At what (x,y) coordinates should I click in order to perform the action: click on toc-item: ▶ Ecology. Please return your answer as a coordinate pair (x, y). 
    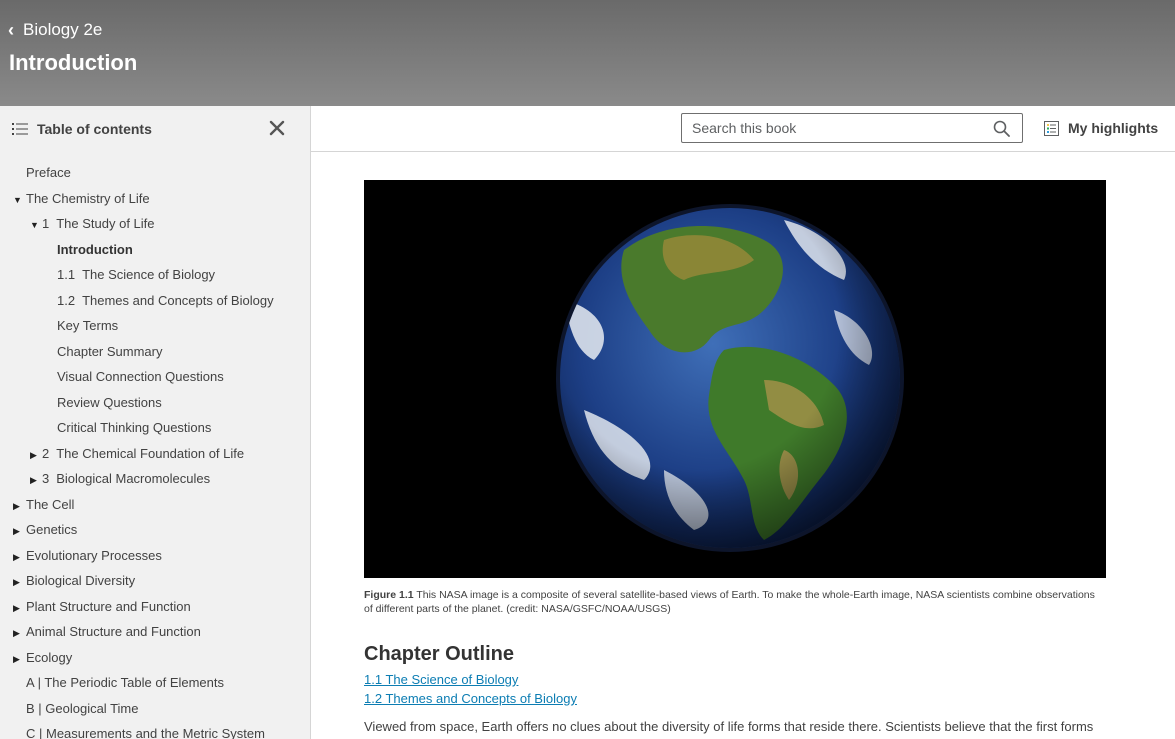
    Looking at the image, I should click on (155, 663).